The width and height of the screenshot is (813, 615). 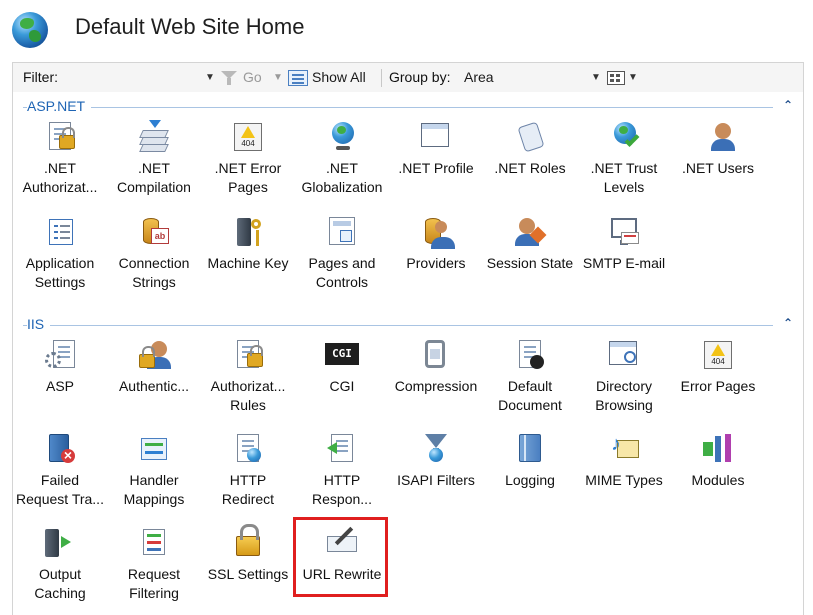 I want to click on default-document-icon, so click(x=530, y=355).